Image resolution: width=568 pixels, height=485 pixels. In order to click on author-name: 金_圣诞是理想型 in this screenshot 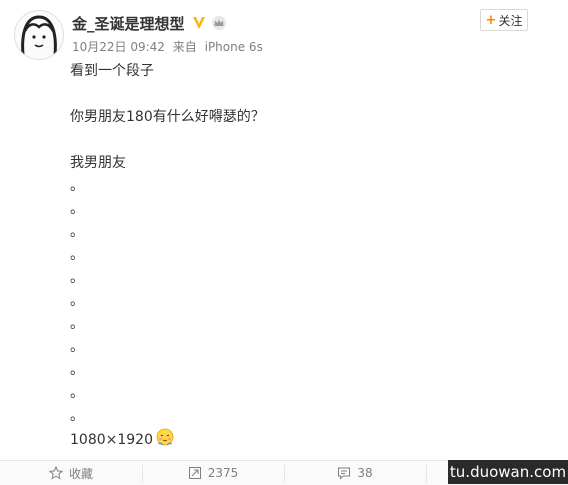, I will do `click(128, 23)`.